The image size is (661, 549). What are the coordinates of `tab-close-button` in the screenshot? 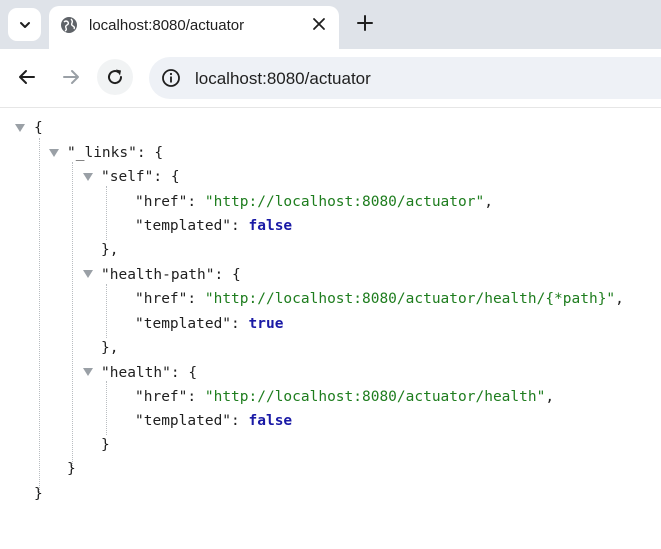 It's located at (319, 24).